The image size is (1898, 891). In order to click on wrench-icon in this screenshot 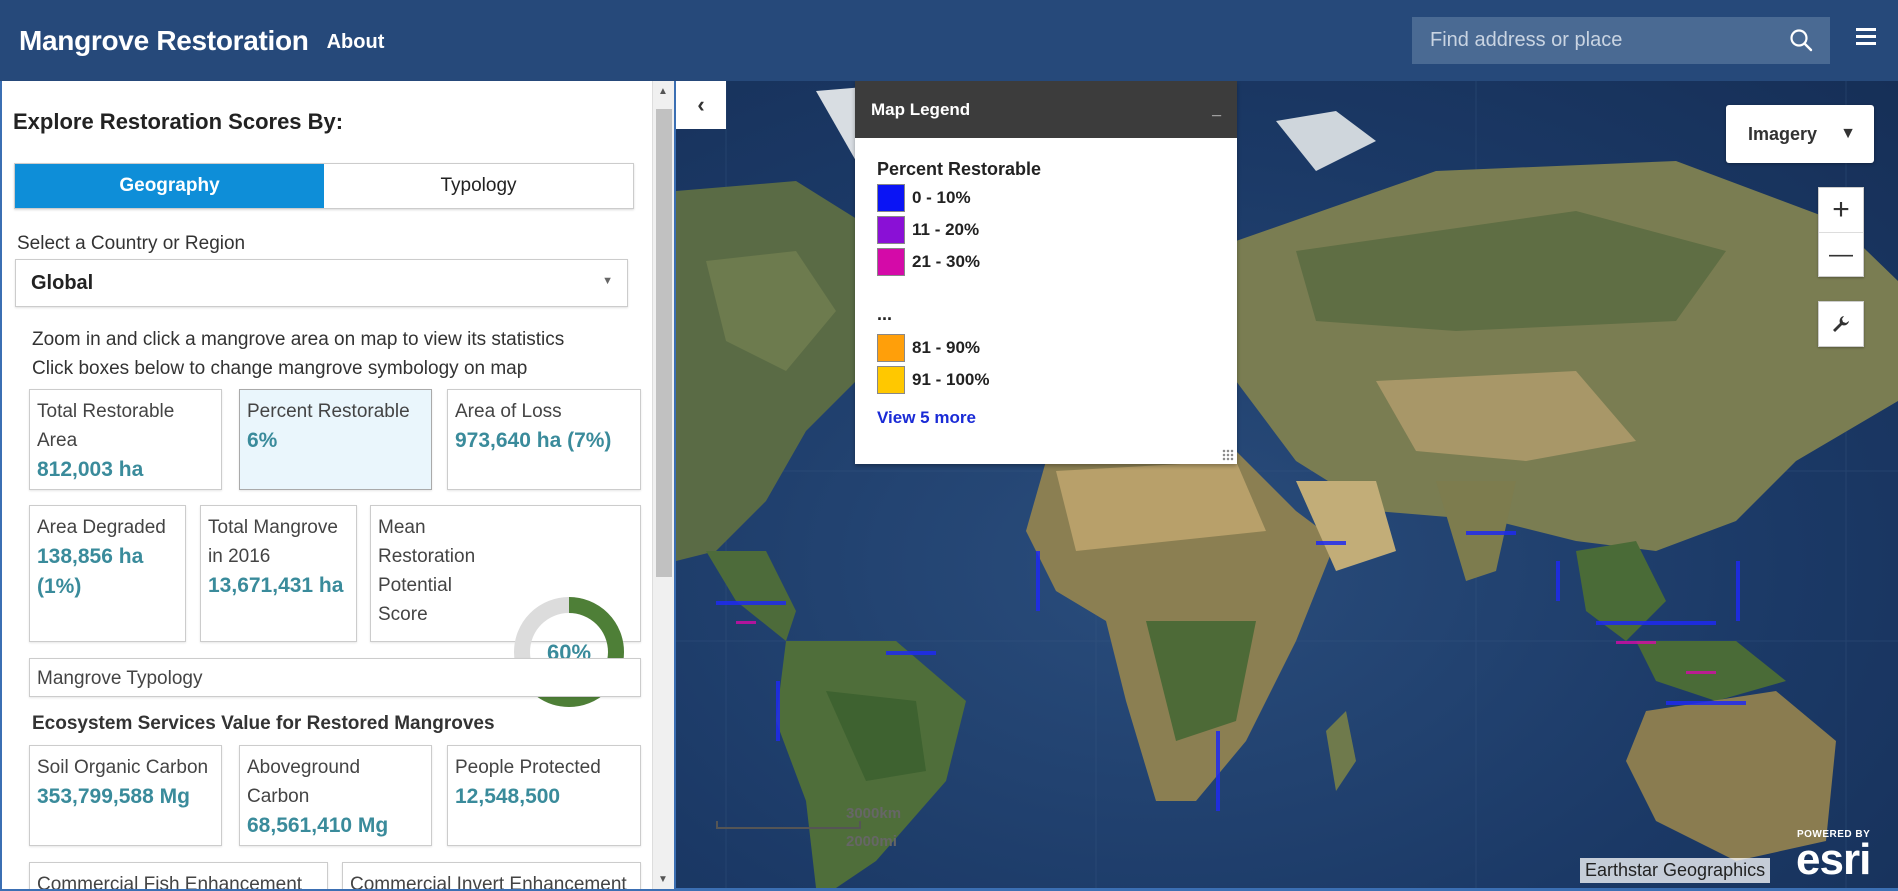, I will do `click(1841, 324)`.